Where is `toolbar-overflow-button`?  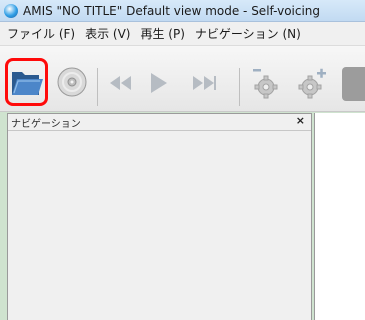
toolbar-overflow-button is located at coordinates (353, 84).